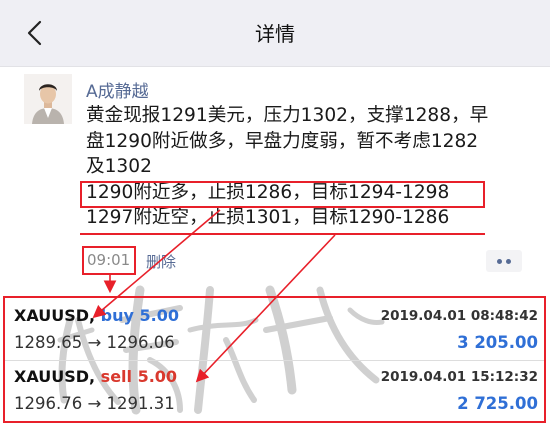  What do you see at coordinates (459, 316) in the screenshot?
I see `trade-date: 2019.04.01 08:48:42` at bounding box center [459, 316].